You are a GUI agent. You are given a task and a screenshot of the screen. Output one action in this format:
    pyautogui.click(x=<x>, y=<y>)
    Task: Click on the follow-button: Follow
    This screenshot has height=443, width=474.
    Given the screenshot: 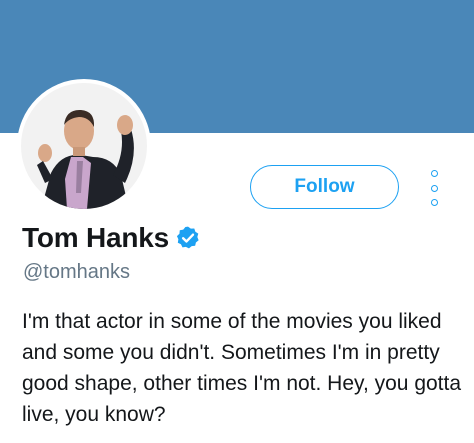 What is the action you would take?
    pyautogui.click(x=324, y=187)
    